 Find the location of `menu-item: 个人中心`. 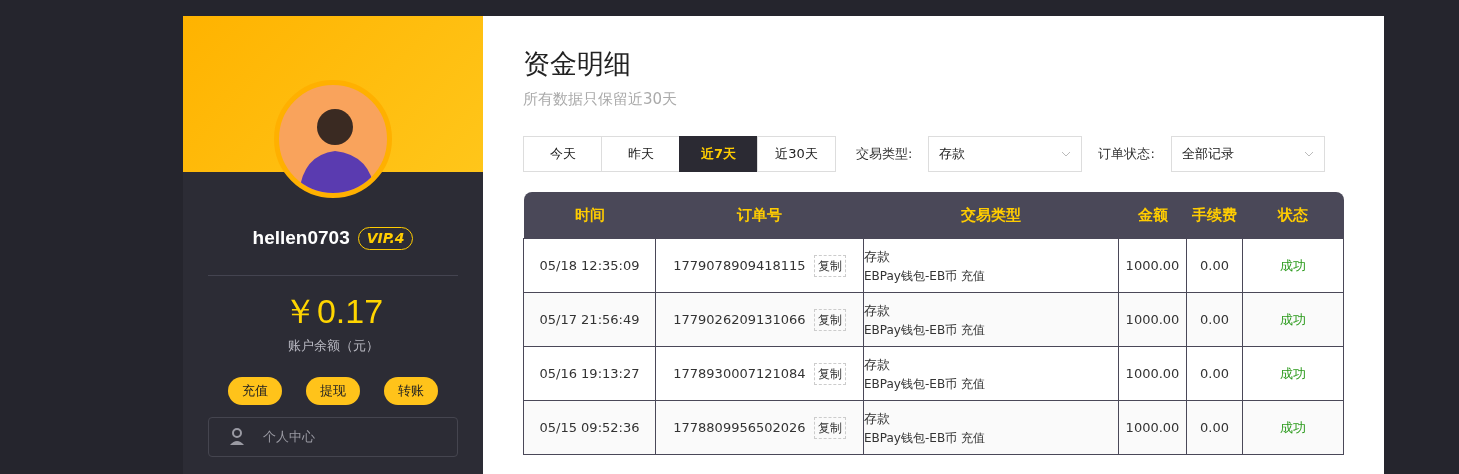

menu-item: 个人中心 is located at coordinates (333, 436).